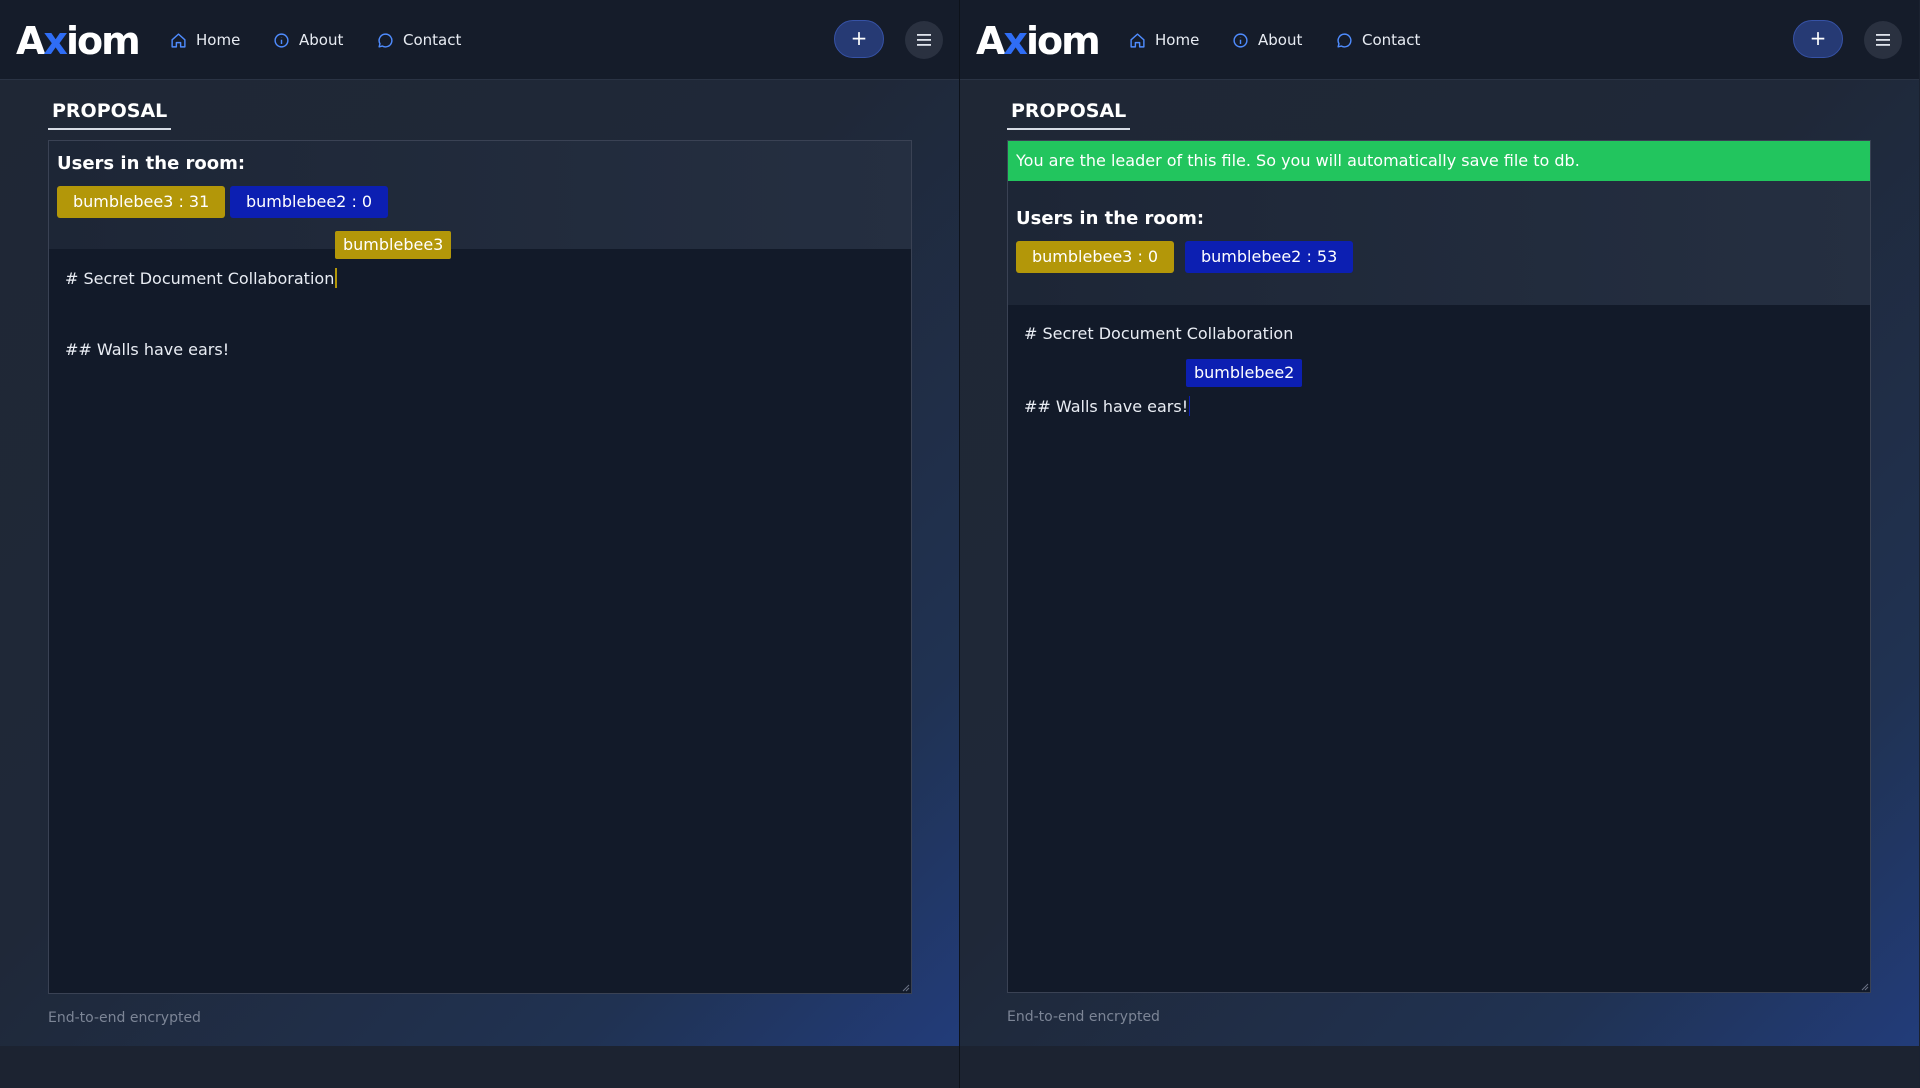  What do you see at coordinates (309, 202) in the screenshot?
I see `user-badge-bumblebee2: bumblebee2 : 0` at bounding box center [309, 202].